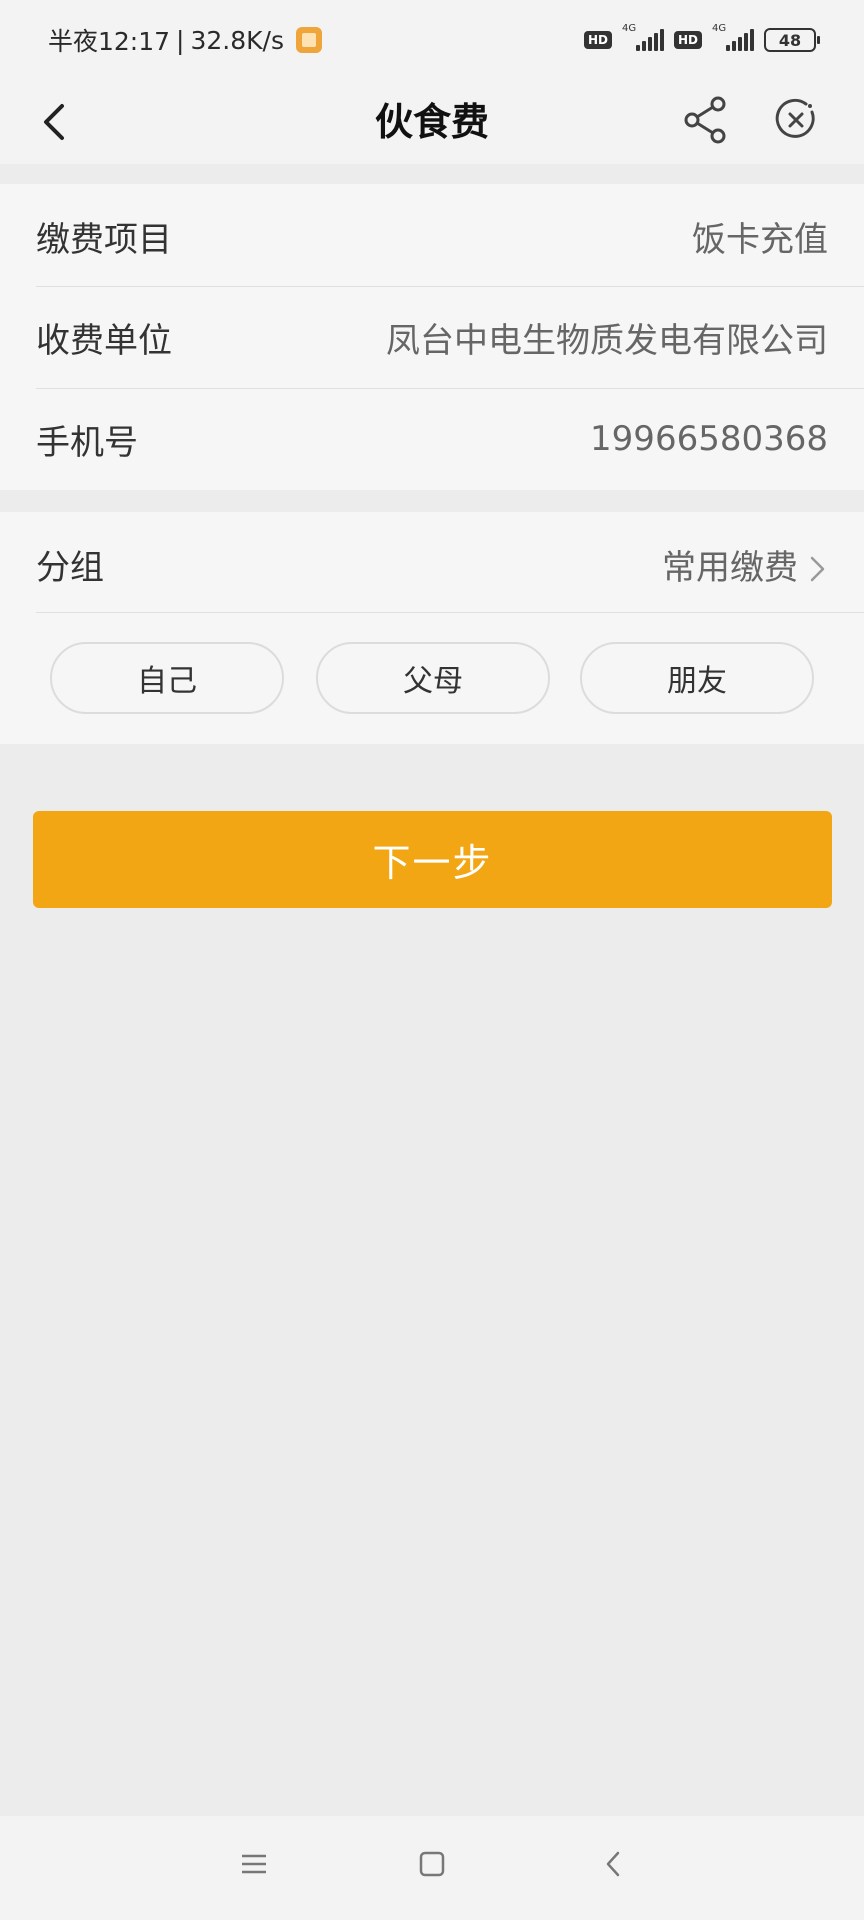 Image resolution: width=864 pixels, height=1920 pixels. Describe the element at coordinates (309, 40) in the screenshot. I see `notification-app-icon` at that location.